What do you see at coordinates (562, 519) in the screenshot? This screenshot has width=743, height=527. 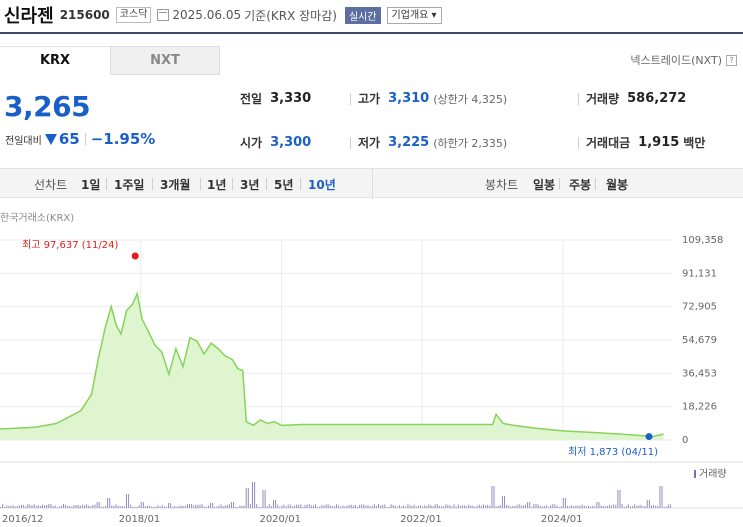 I see `x-tick-label: 2024/01` at bounding box center [562, 519].